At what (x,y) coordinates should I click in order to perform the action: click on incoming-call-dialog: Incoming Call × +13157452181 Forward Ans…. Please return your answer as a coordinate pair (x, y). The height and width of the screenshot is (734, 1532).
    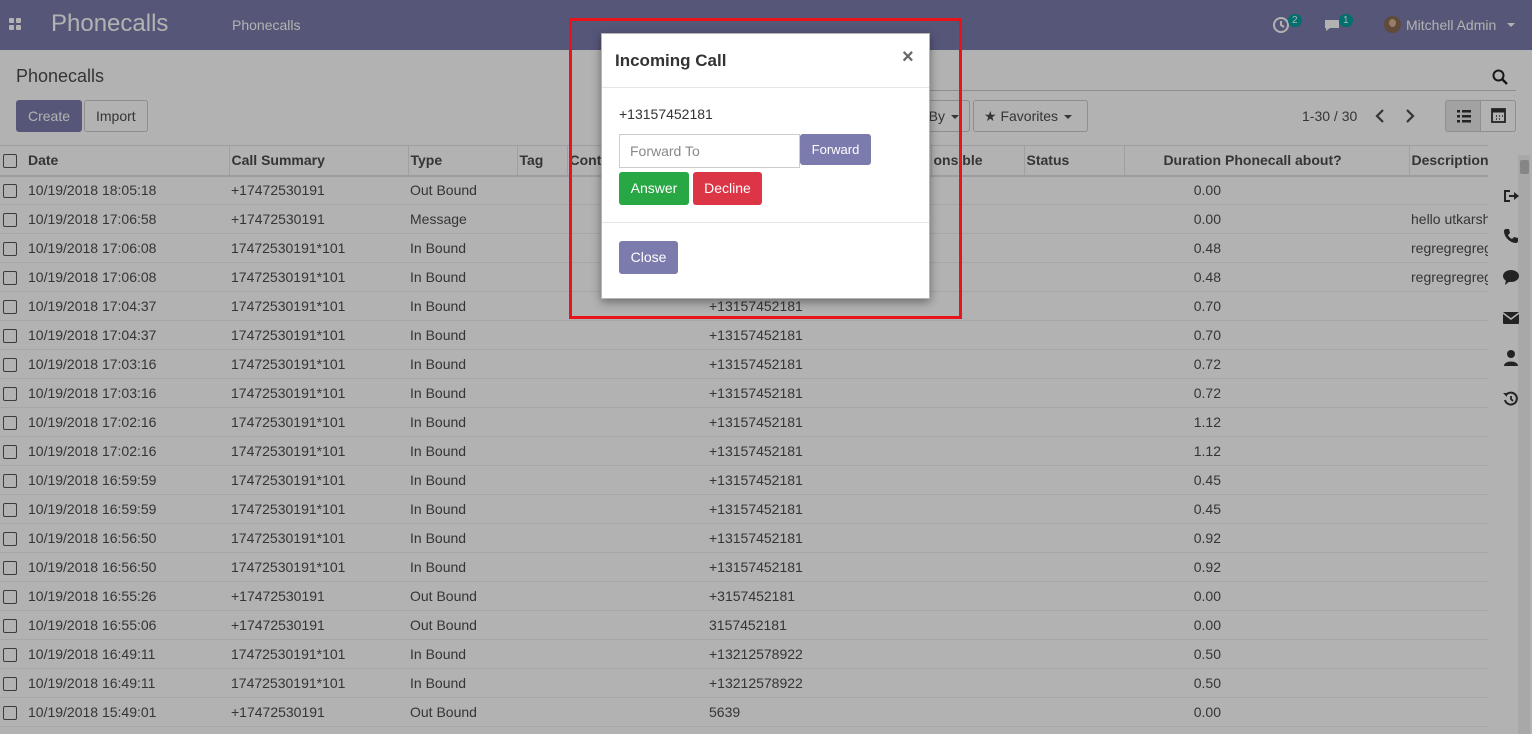
    Looking at the image, I should click on (765, 166).